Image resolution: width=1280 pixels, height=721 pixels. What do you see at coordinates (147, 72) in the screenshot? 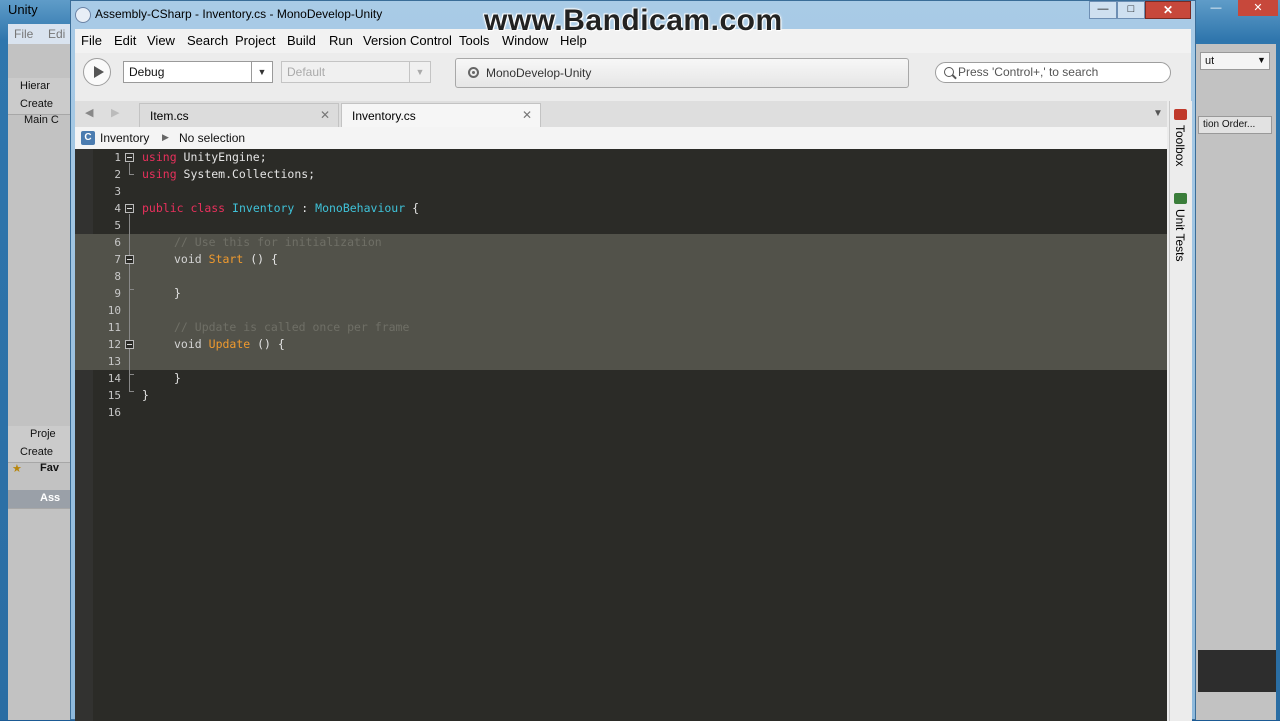
I see `configuration-value: Debug` at bounding box center [147, 72].